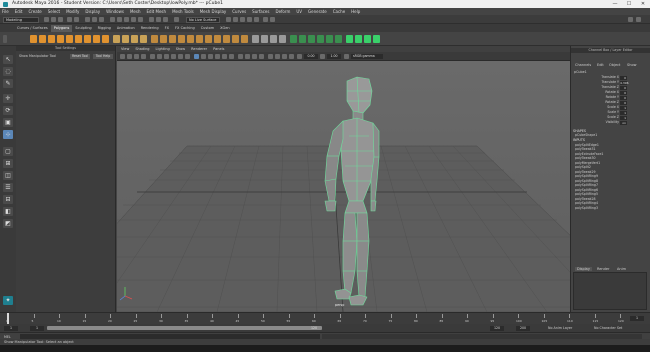  What do you see at coordinates (11, 328) in the screenshot?
I see `start-time-field: 1` at bounding box center [11, 328].